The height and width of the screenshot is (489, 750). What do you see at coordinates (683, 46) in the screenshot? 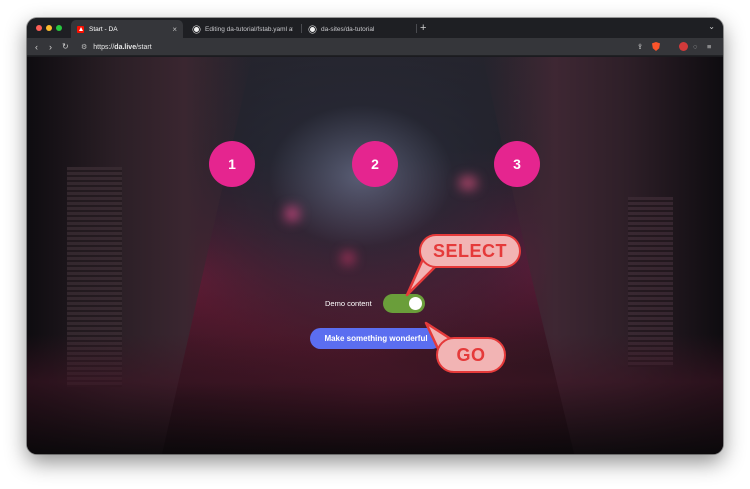
I see `extension-icon` at bounding box center [683, 46].